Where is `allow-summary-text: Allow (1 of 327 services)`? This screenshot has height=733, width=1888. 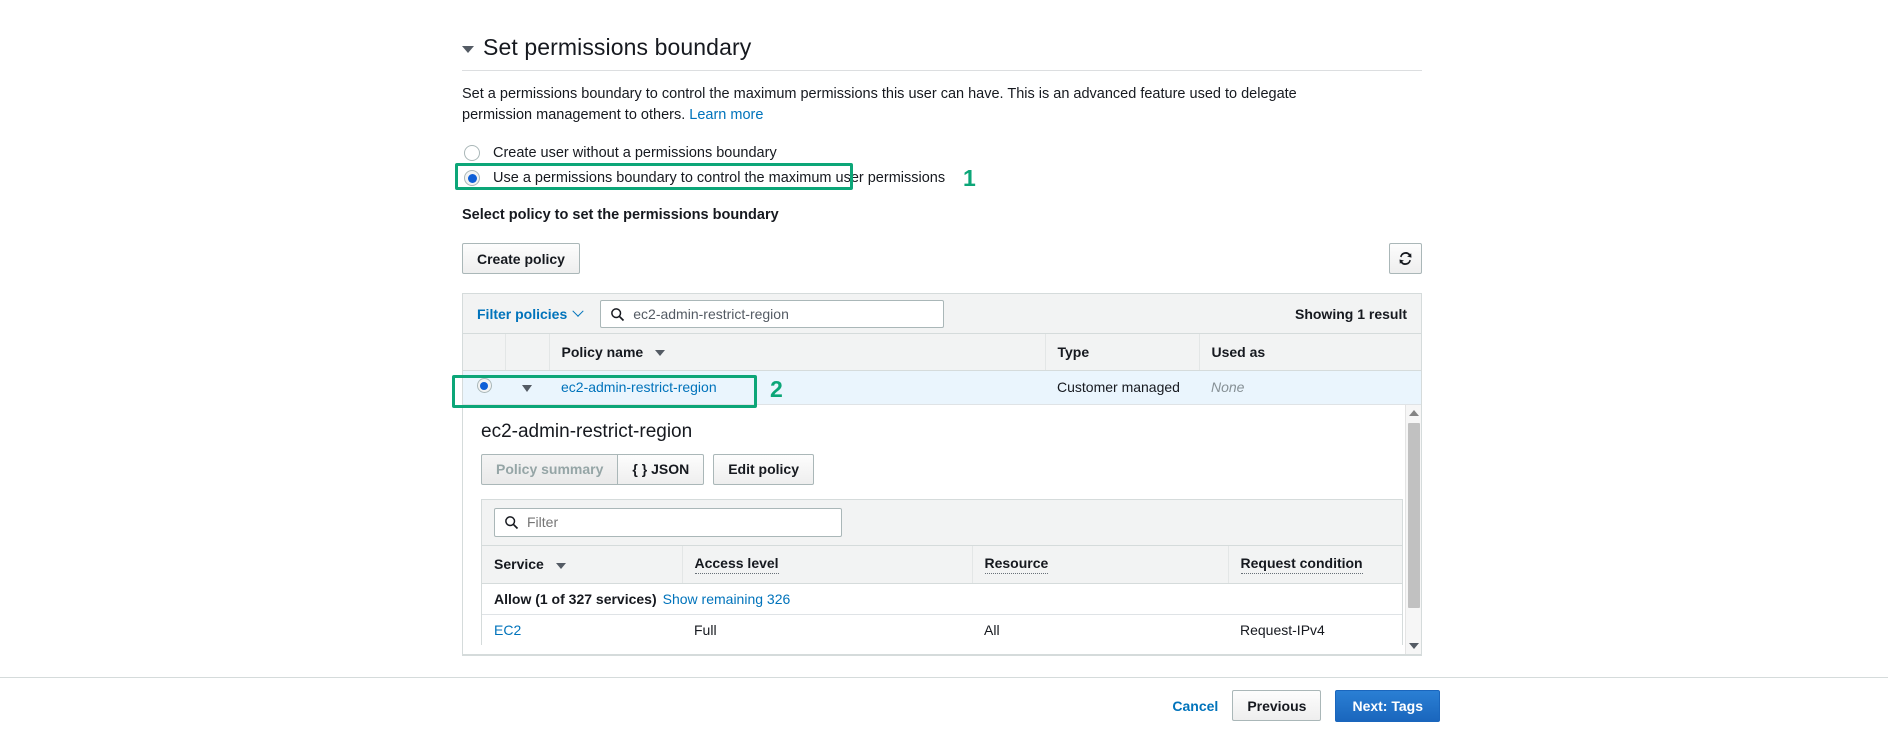 allow-summary-text: Allow (1 of 327 services) is located at coordinates (575, 599).